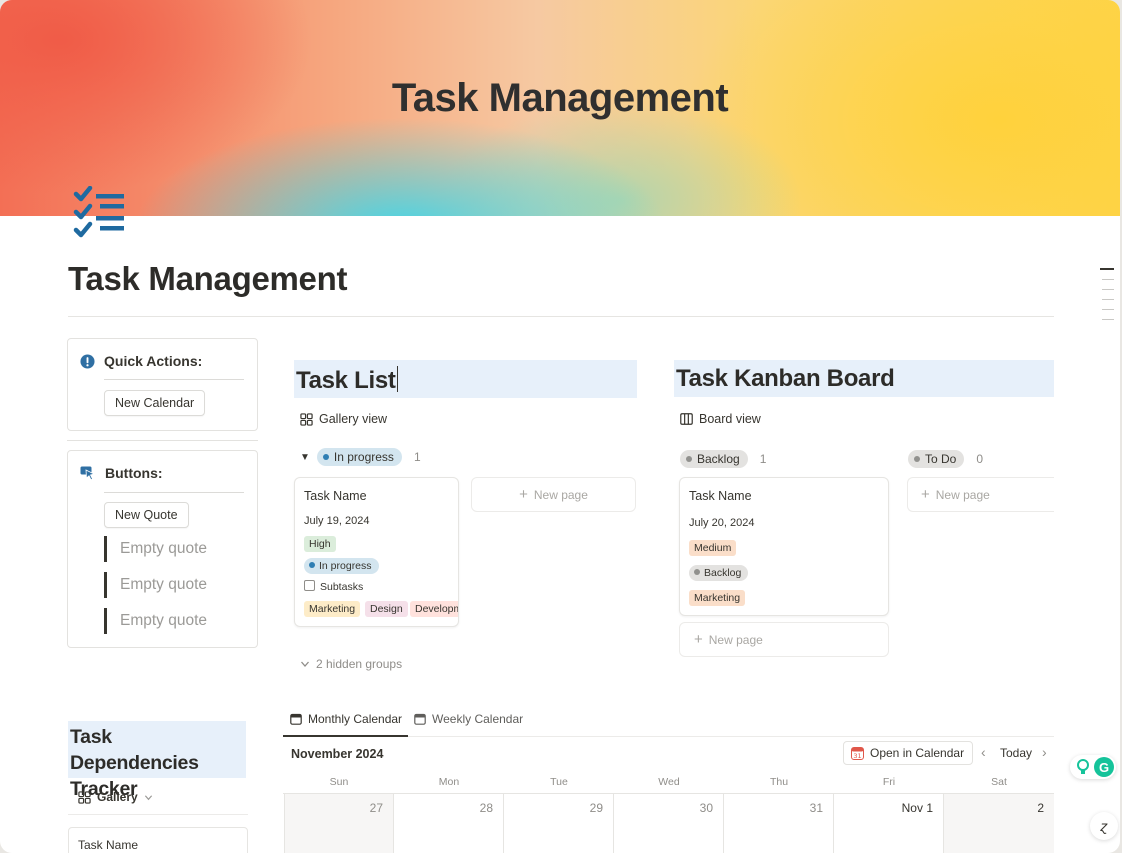 The width and height of the screenshot is (1122, 853). What do you see at coordinates (864, 378) in the screenshot?
I see `kanban-heading: Task Kanban Board` at bounding box center [864, 378].